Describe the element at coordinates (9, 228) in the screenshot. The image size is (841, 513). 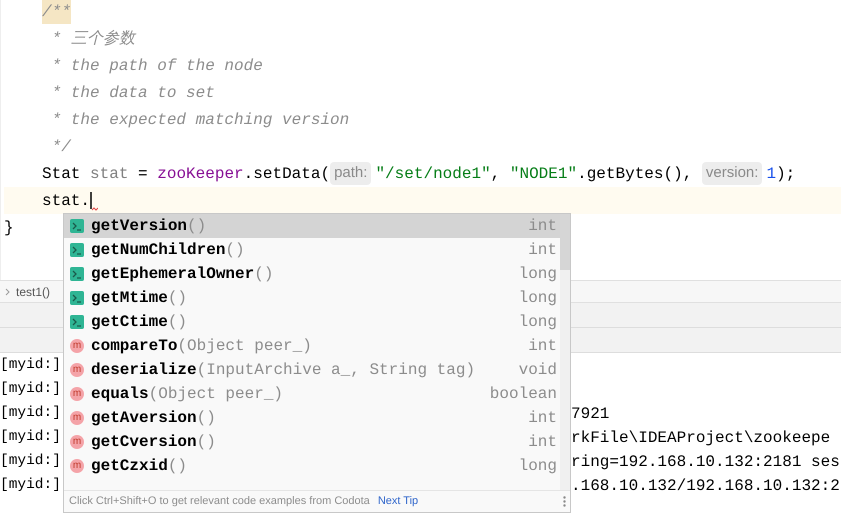
I see `code-token: }` at that location.